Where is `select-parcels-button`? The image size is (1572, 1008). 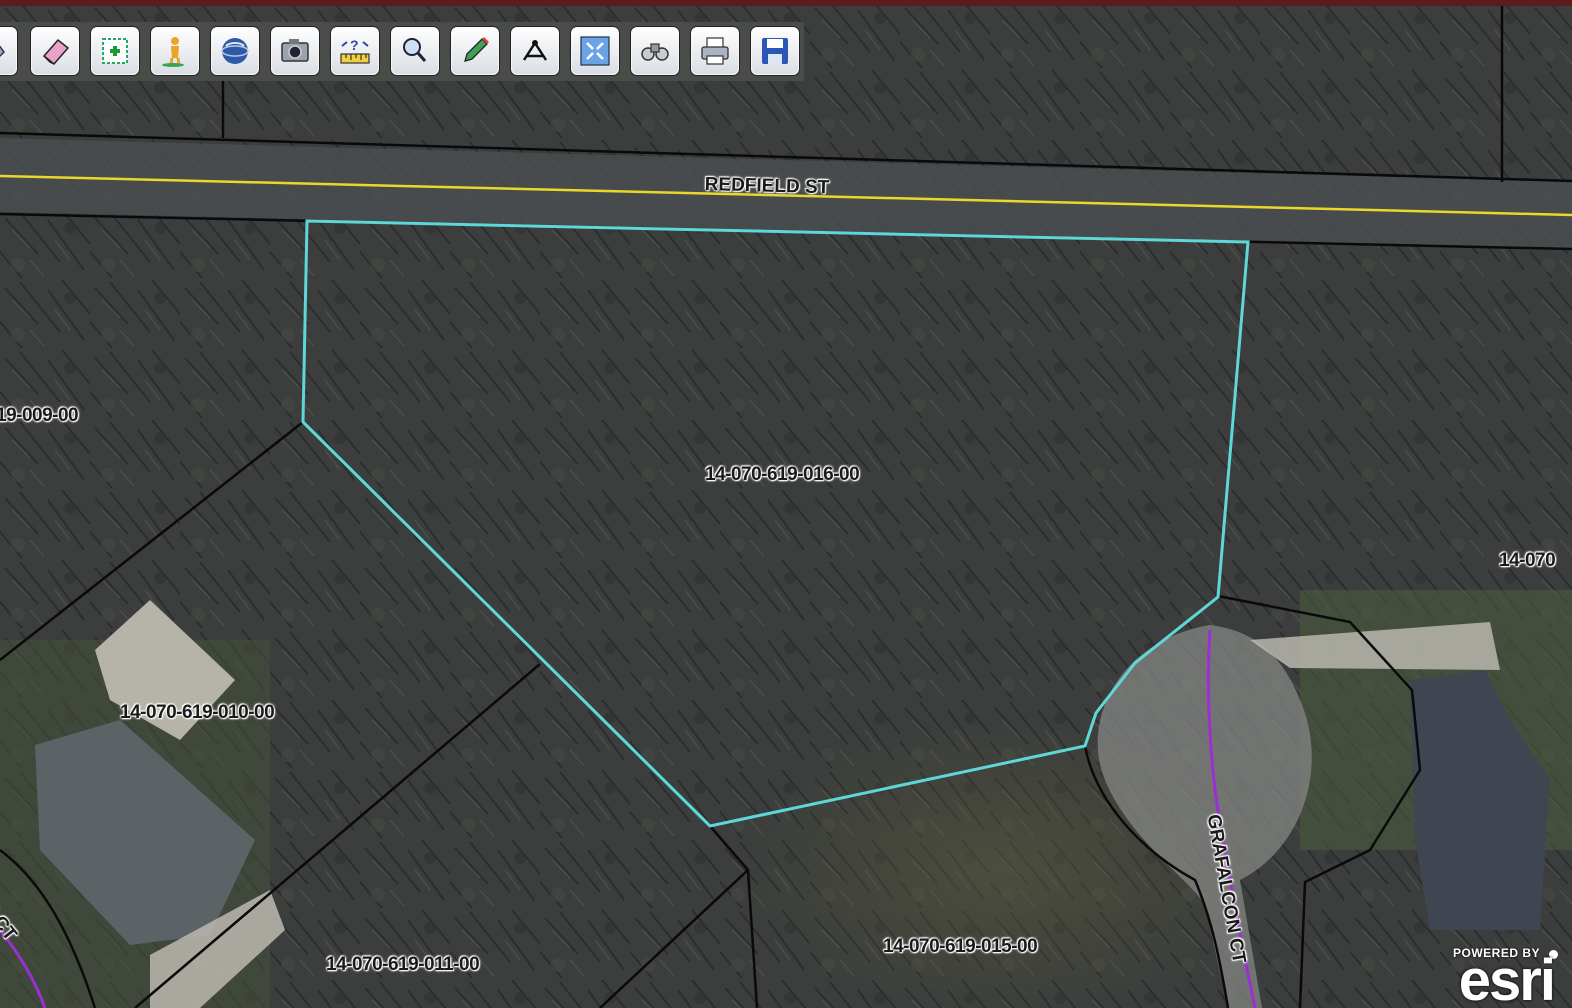
select-parcels-button is located at coordinates (115, 51).